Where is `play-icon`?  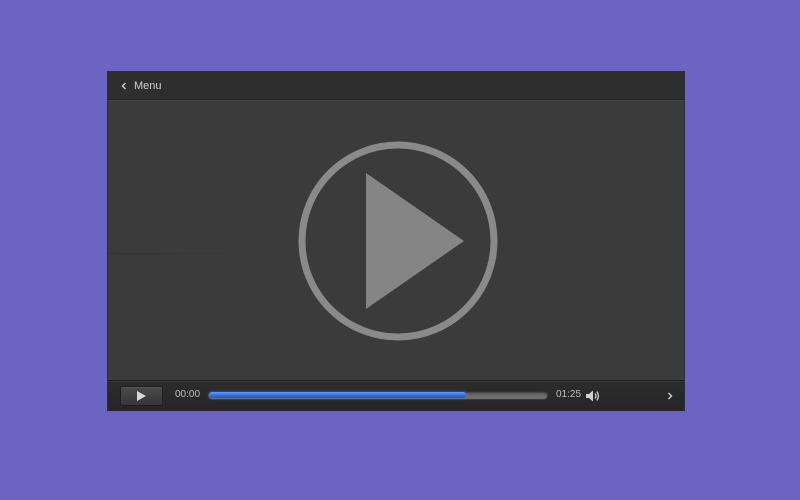 play-icon is located at coordinates (141, 396).